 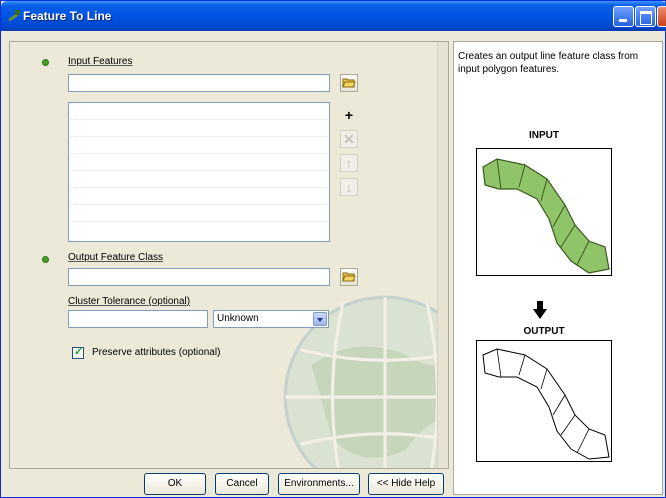 I want to click on chevron-down-icon, so click(x=320, y=319).